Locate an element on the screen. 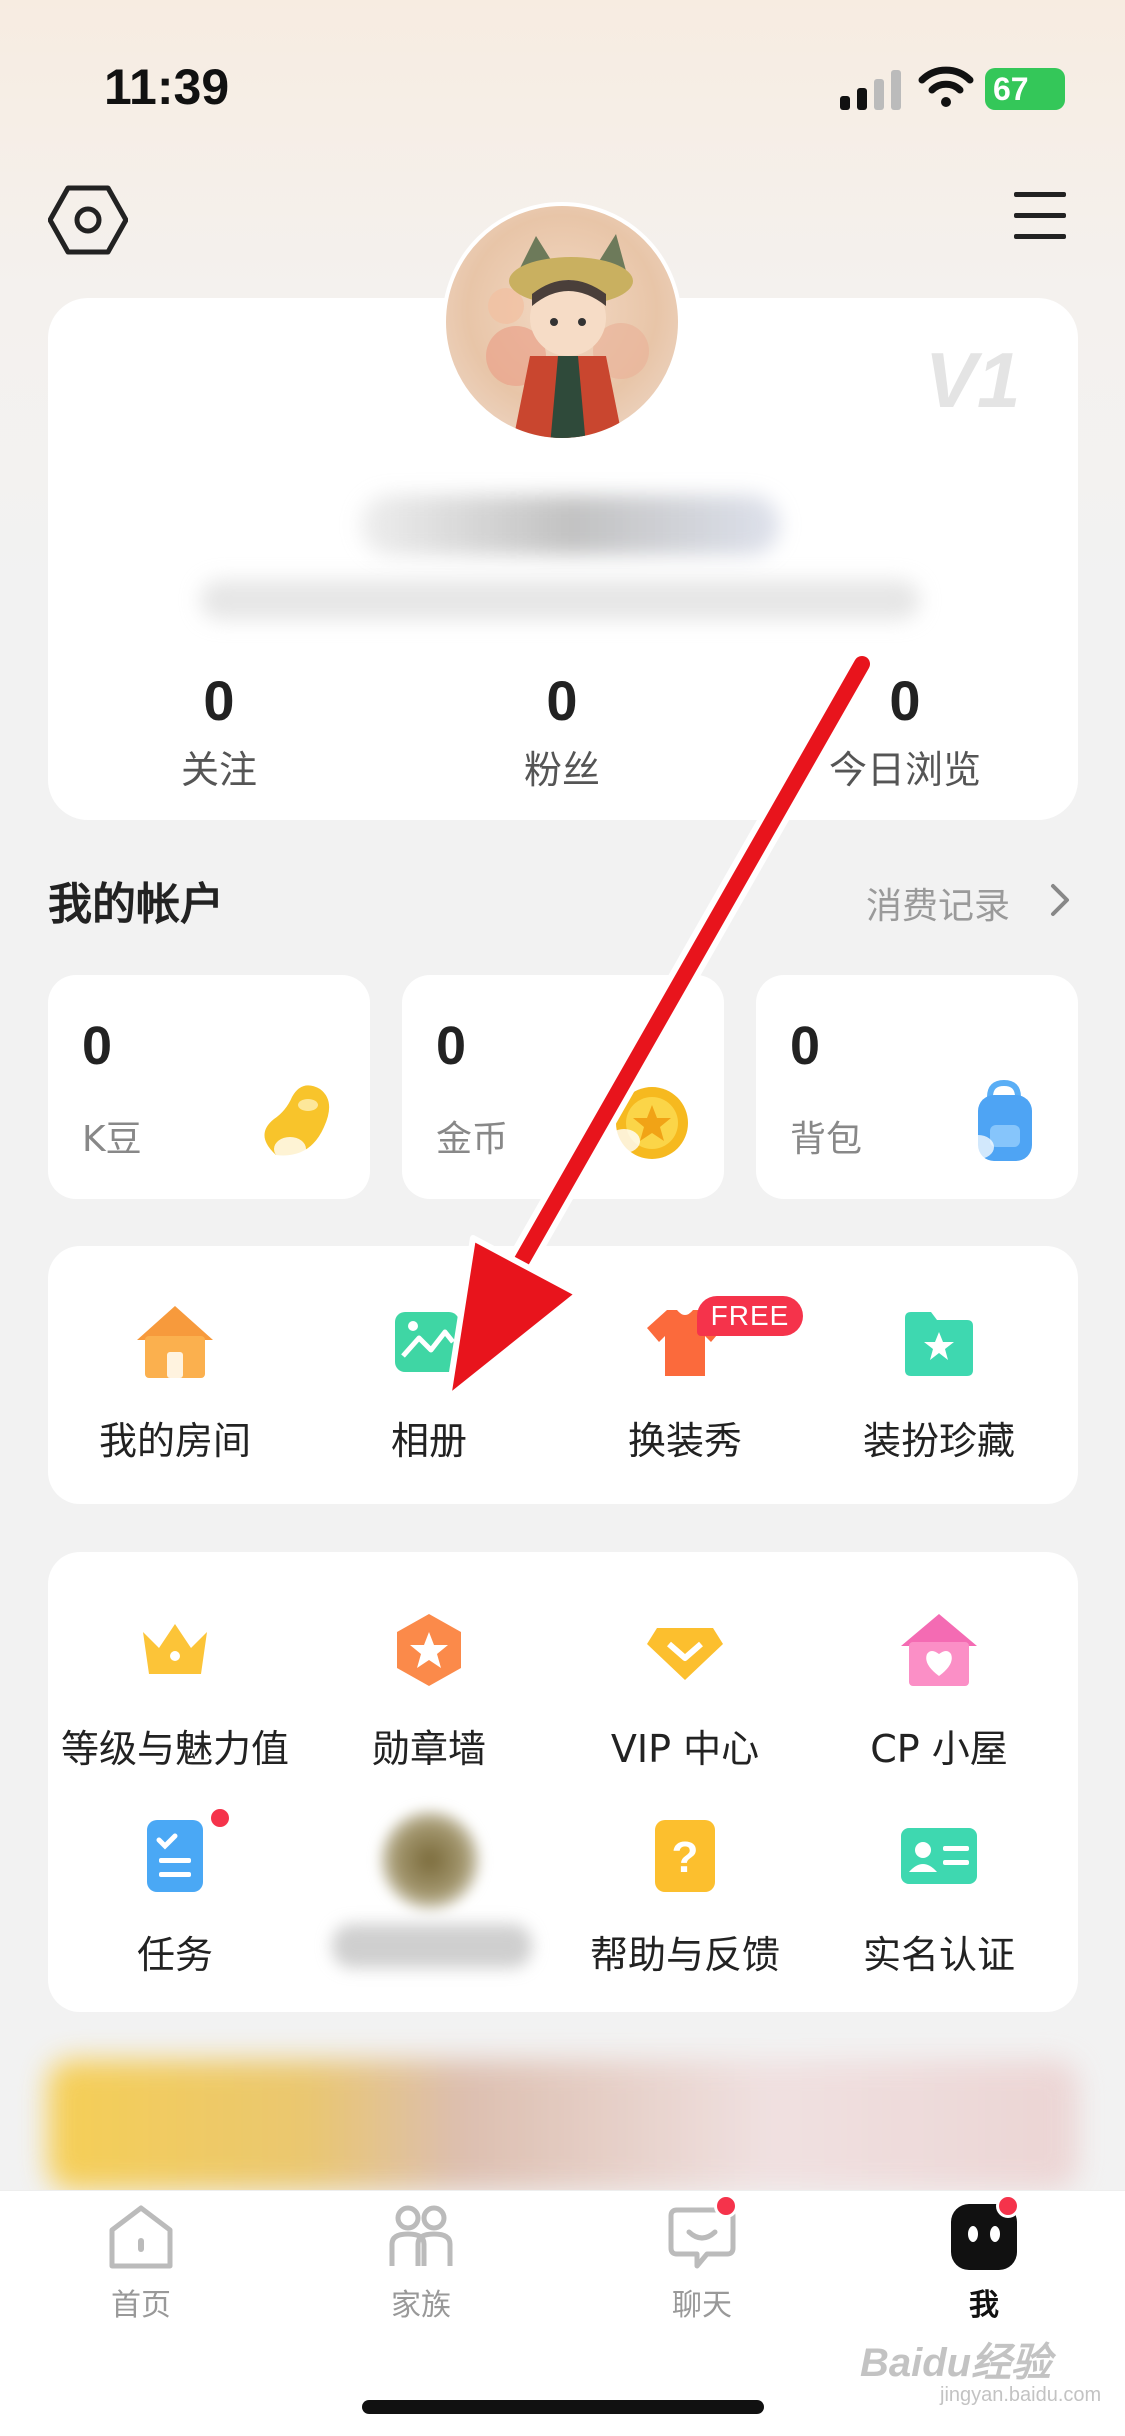 The image size is (1125, 2436). help-feedback-label: 帮助与反馈 is located at coordinates (684, 1955).